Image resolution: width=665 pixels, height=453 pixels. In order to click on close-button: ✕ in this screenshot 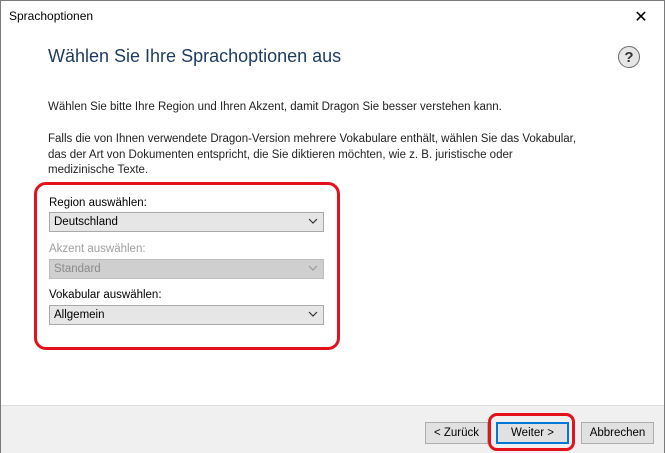, I will do `click(641, 16)`.